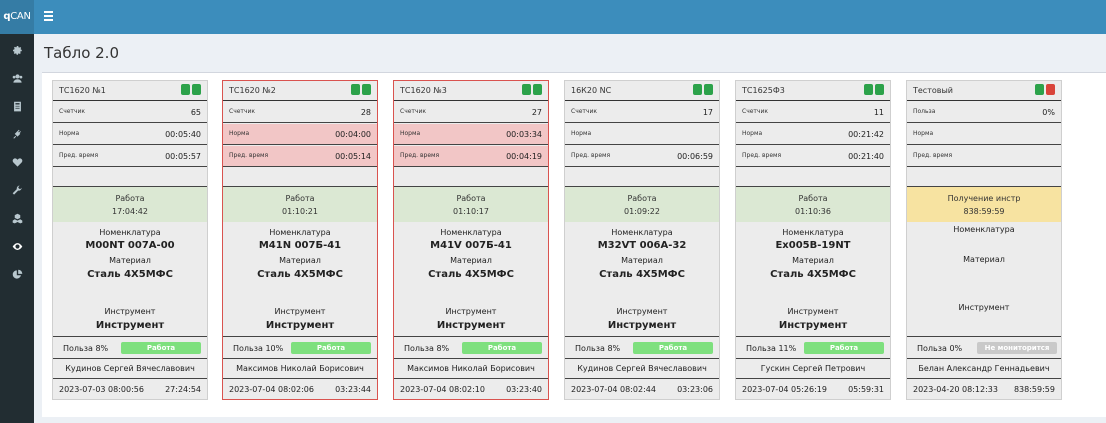 The width and height of the screenshot is (1106, 423). I want to click on heartbeat-icon, so click(17, 162).